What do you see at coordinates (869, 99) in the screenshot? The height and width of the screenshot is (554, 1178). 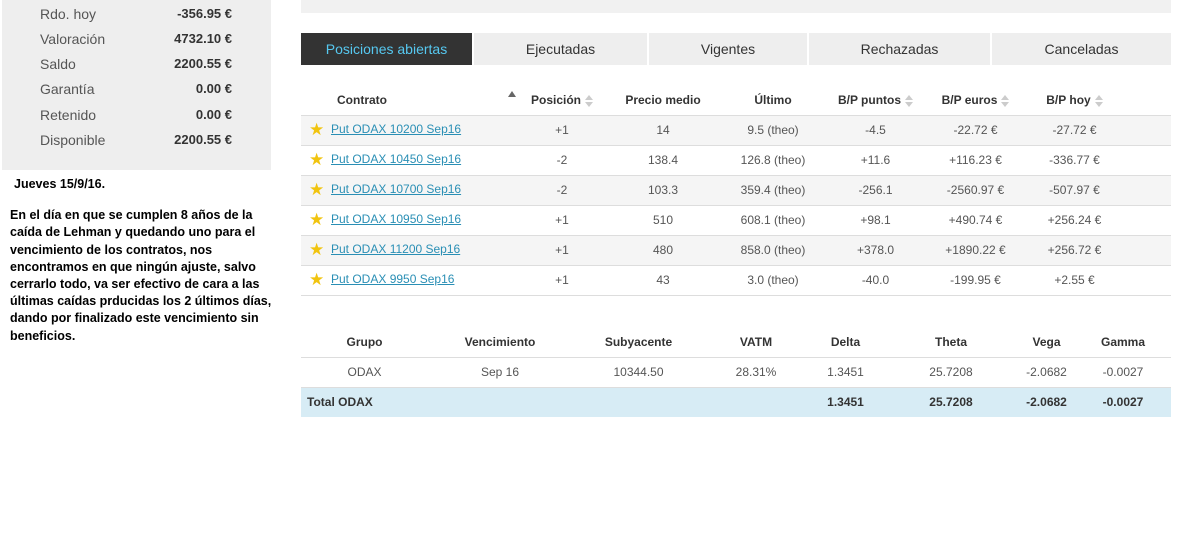 I see `column-header-label: B/P puntos` at bounding box center [869, 99].